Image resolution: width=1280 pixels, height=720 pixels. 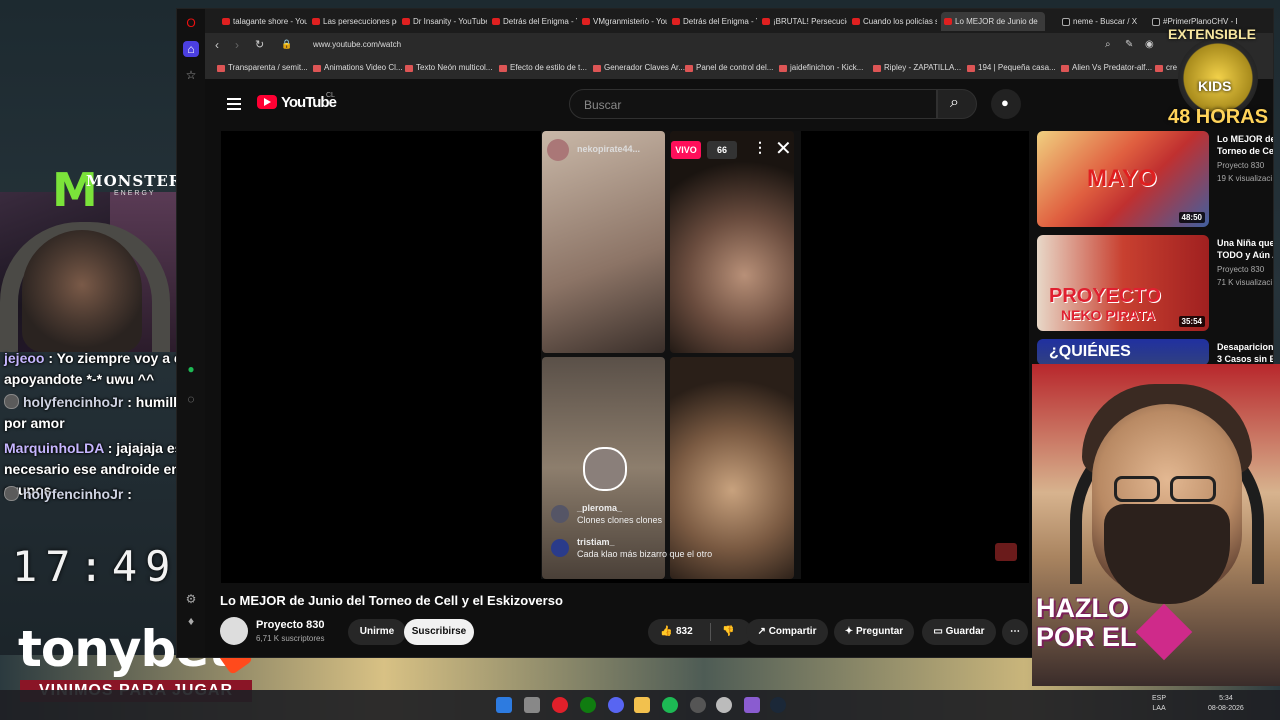 What do you see at coordinates (1105, 296) in the screenshot?
I see `thumbnail-text: PROYECTO` at bounding box center [1105, 296].